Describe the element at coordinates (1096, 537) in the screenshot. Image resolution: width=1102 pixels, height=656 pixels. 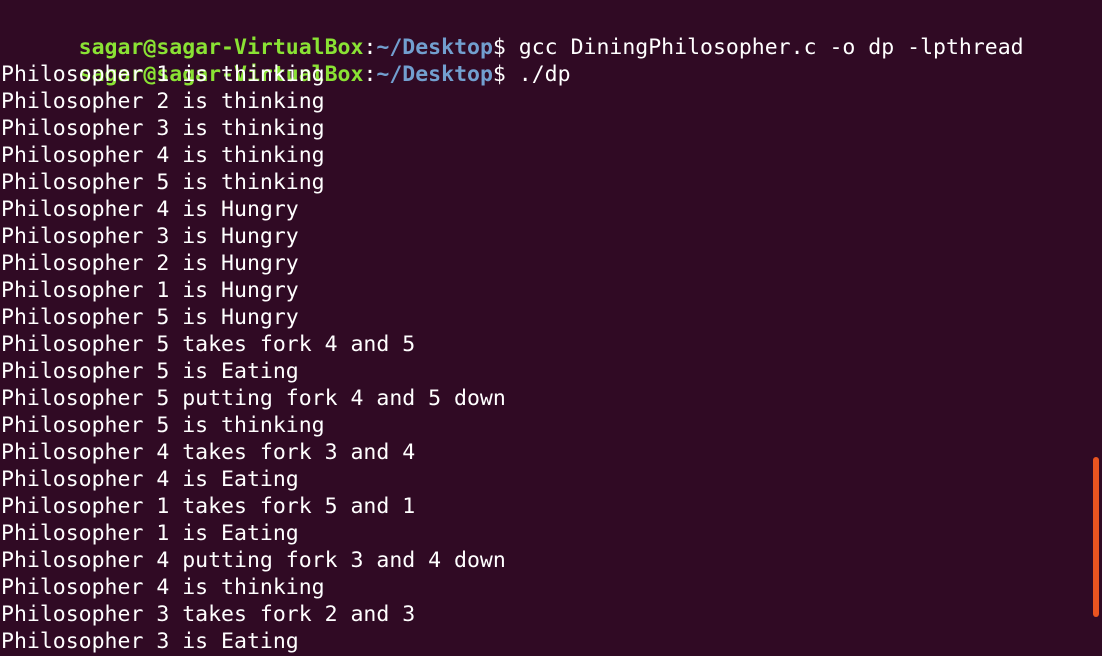
I see `scrollbar-thumb` at that location.